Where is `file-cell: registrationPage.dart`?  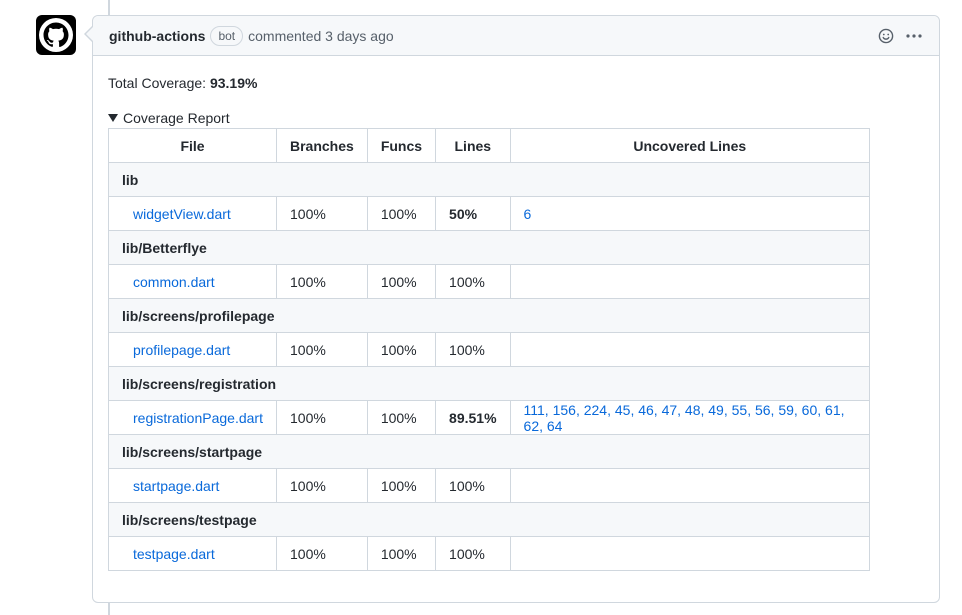 file-cell: registrationPage.dart is located at coordinates (192, 417).